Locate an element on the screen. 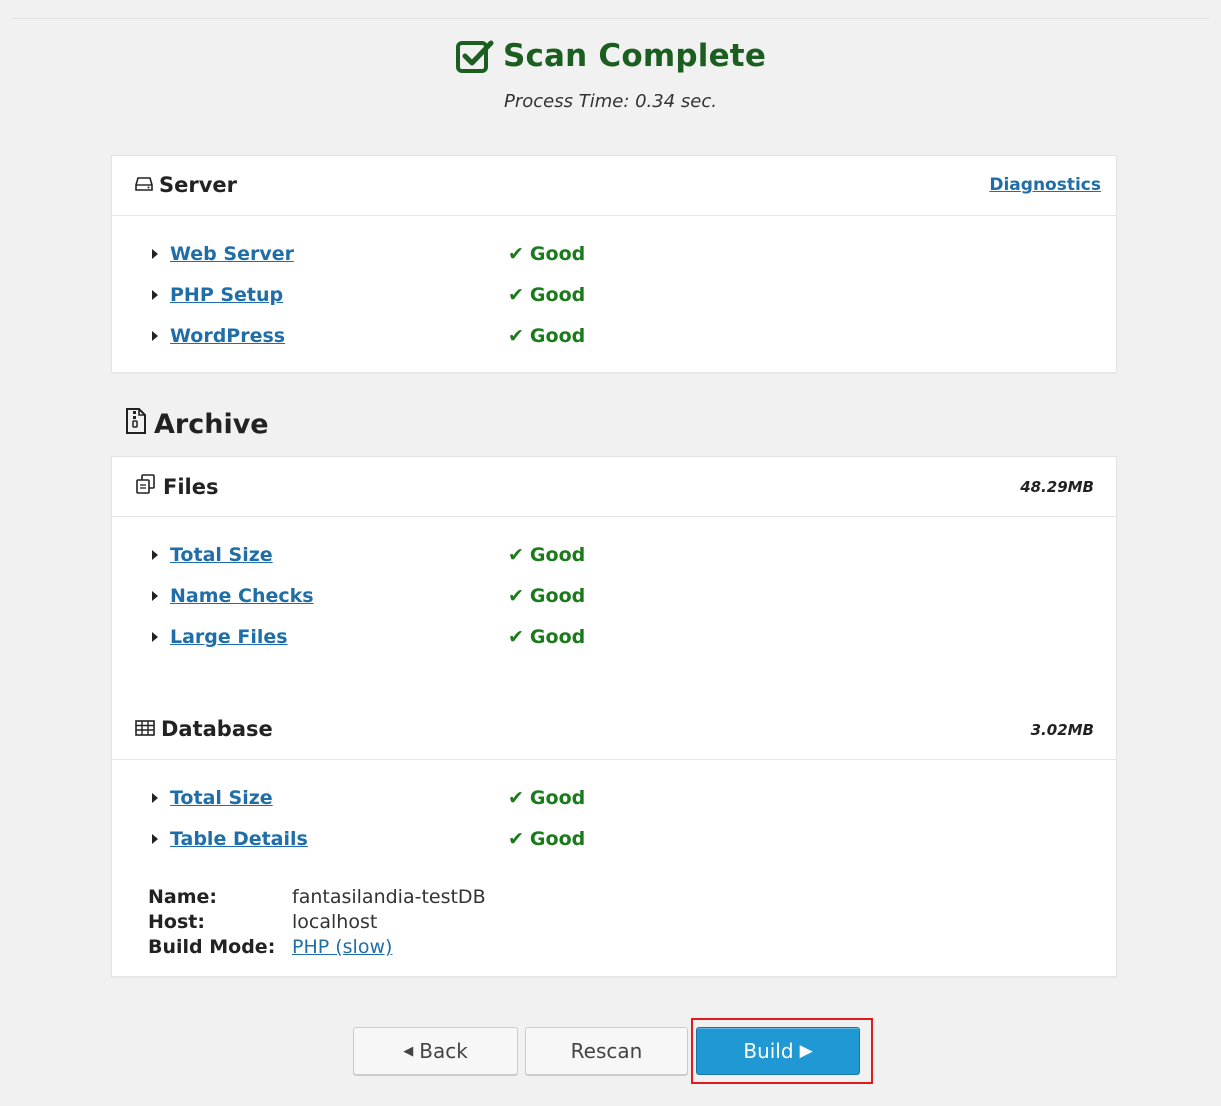 The width and height of the screenshot is (1221, 1106). database-item-table-details: Table Details ✔ Good is located at coordinates (368, 839).